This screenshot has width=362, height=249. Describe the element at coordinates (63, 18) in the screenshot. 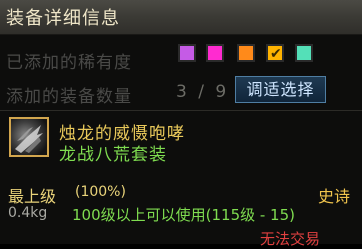

I see `window-title: 装备详细信息` at that location.